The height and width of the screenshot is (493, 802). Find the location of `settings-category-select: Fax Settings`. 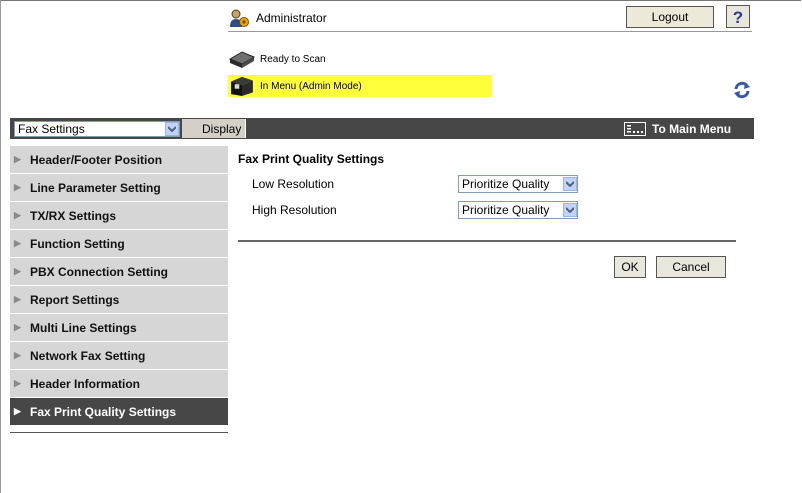

settings-category-select: Fax Settings is located at coordinates (97, 129).